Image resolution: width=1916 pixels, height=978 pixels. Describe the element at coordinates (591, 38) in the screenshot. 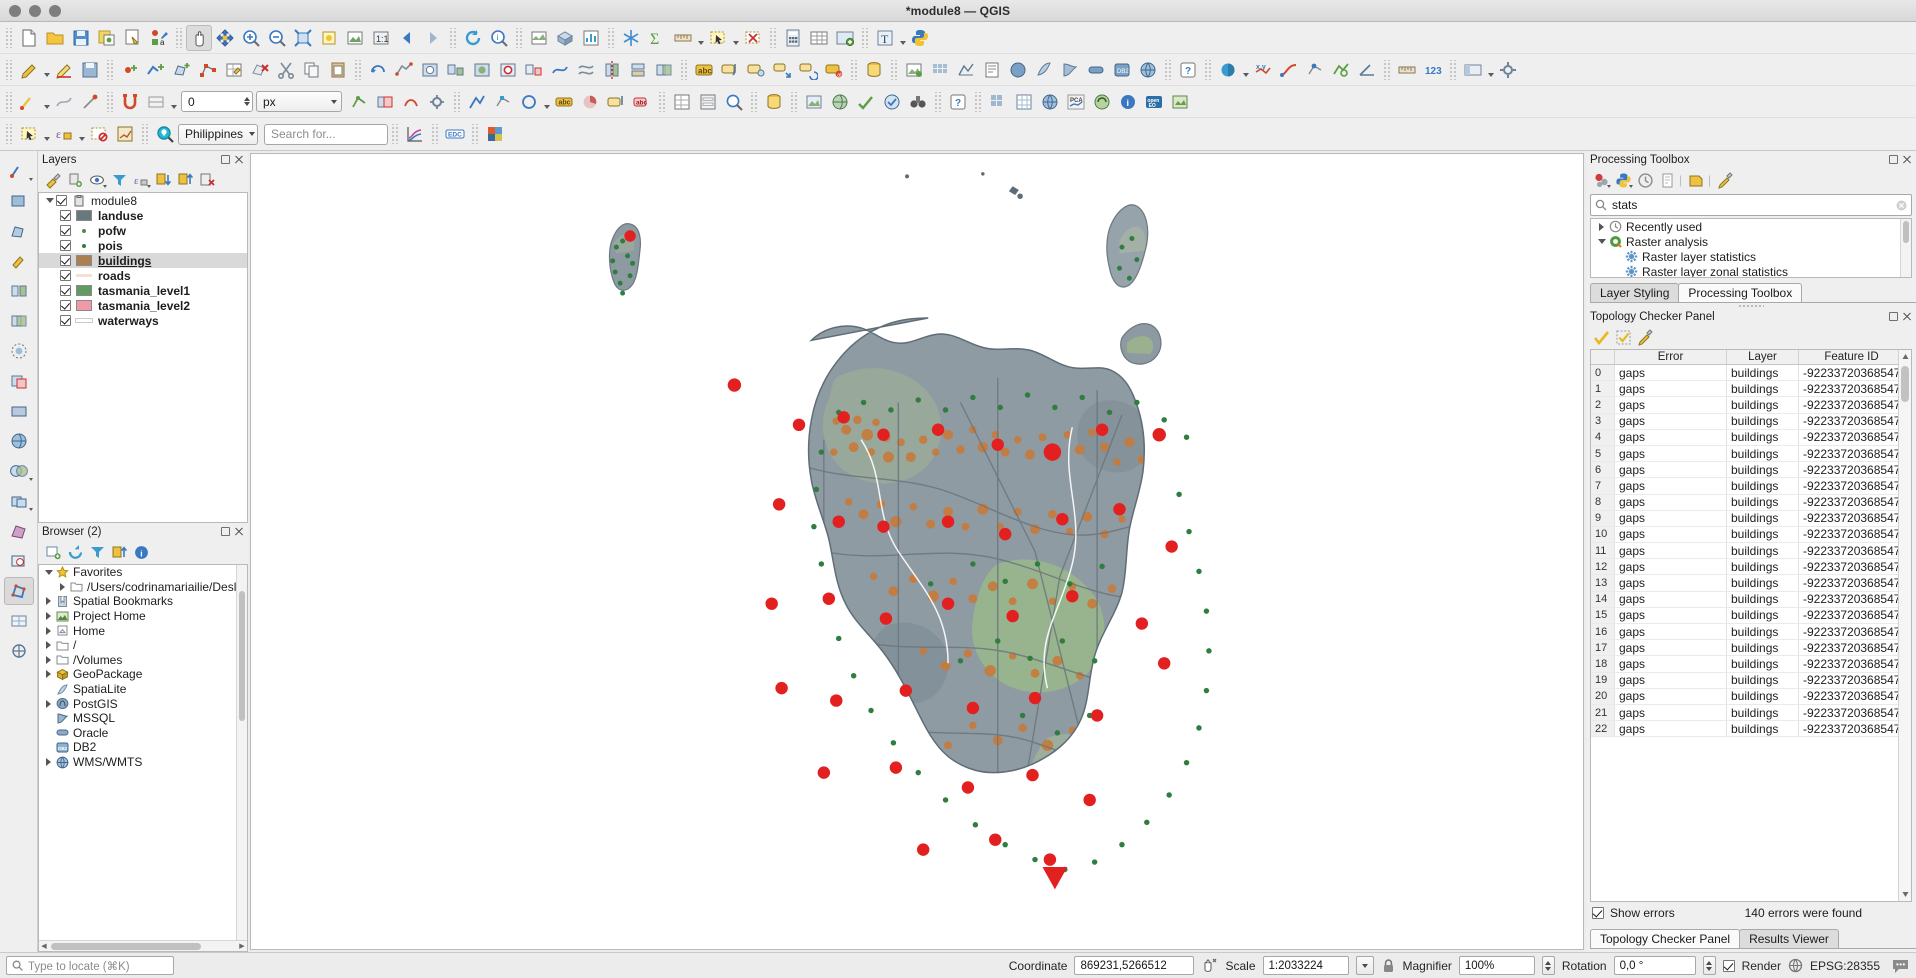

I see `show-statistics-icon` at that location.